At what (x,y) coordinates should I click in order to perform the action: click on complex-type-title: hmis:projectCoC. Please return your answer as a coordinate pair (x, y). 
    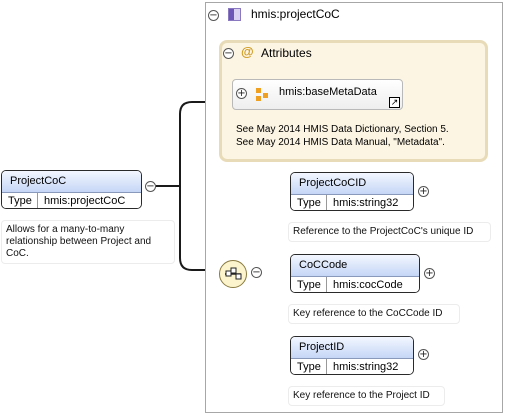
    Looking at the image, I should click on (295, 14).